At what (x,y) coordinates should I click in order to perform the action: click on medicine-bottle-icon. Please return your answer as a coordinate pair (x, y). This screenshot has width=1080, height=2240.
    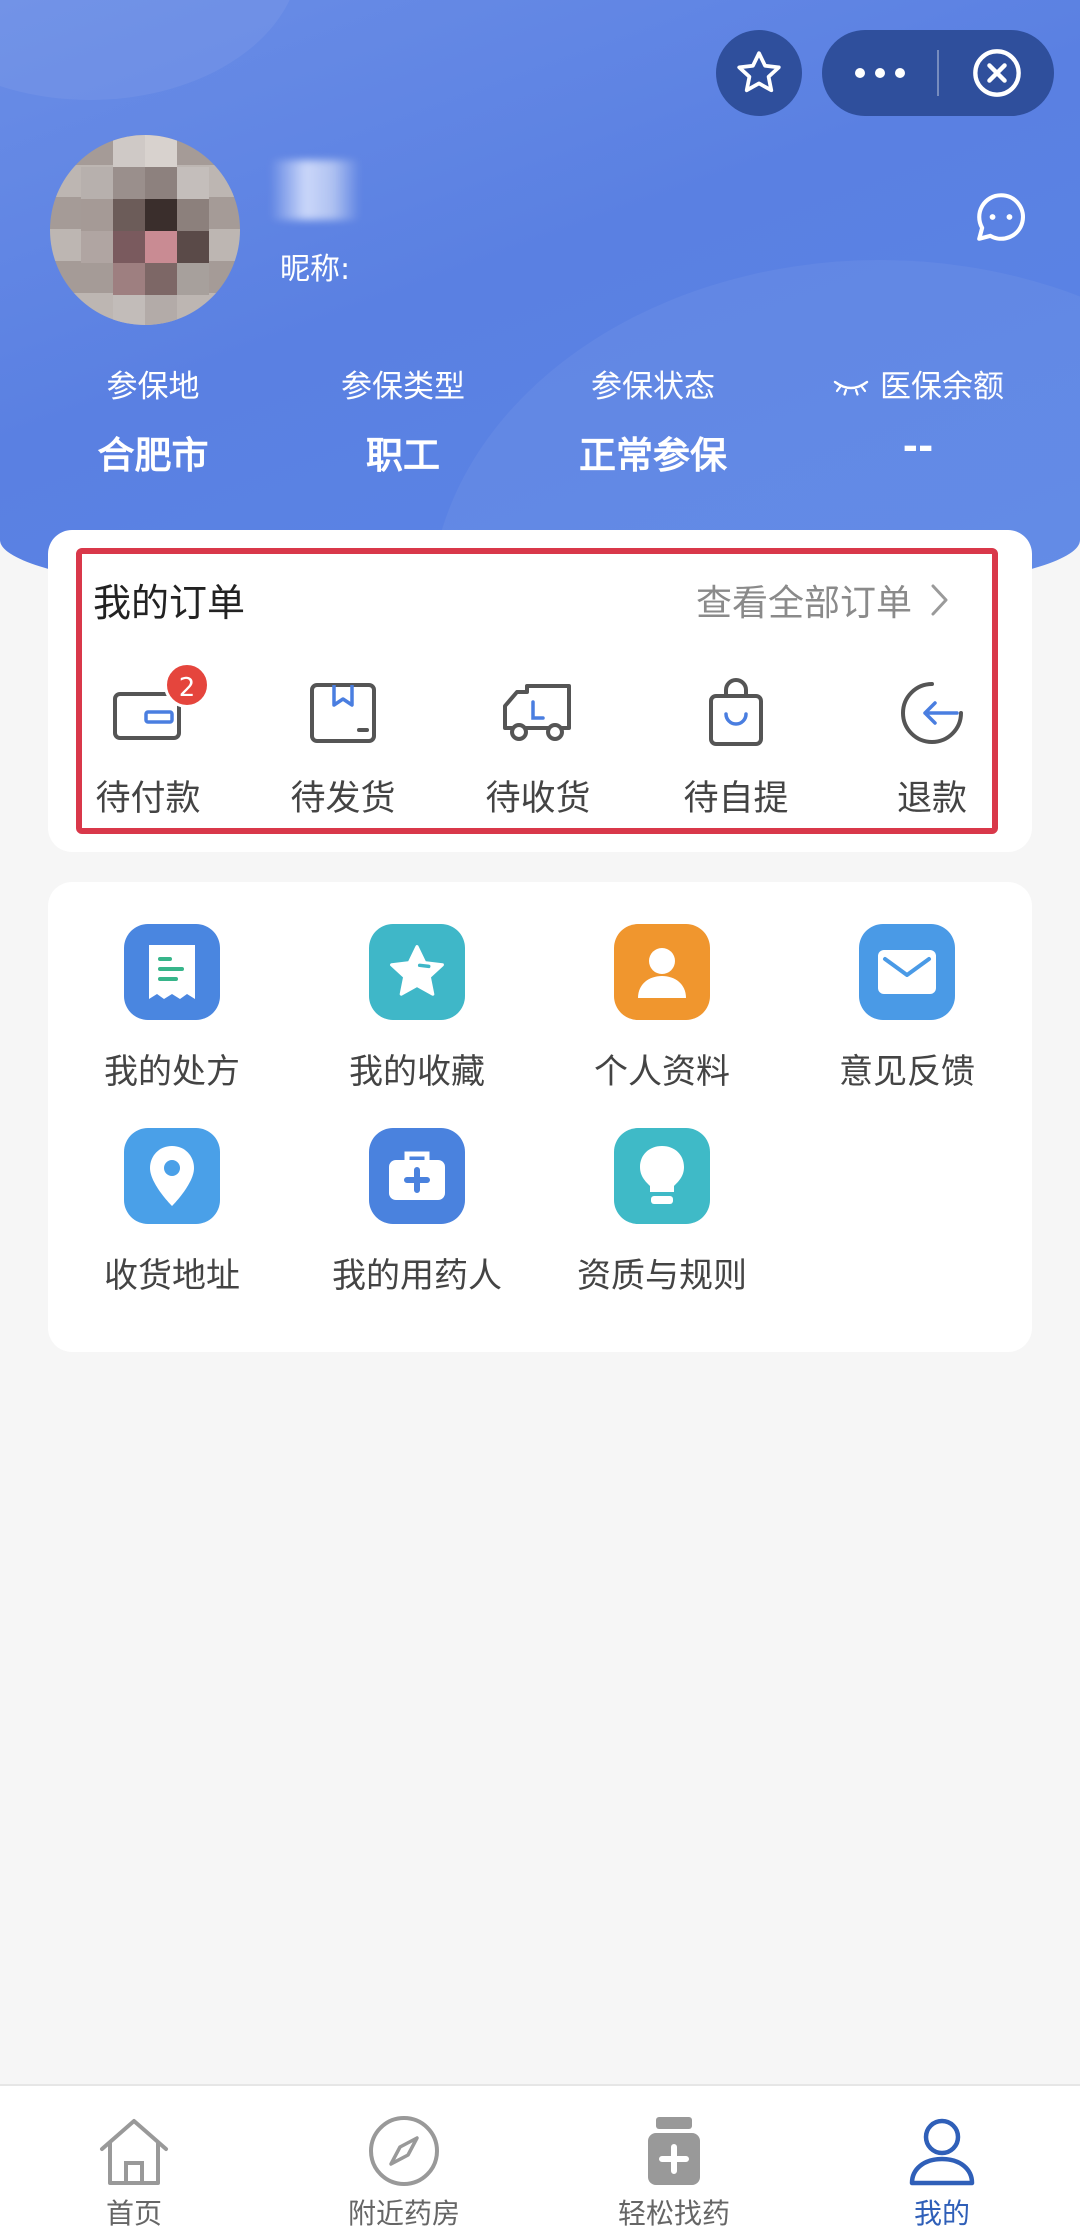
    Looking at the image, I should click on (674, 2151).